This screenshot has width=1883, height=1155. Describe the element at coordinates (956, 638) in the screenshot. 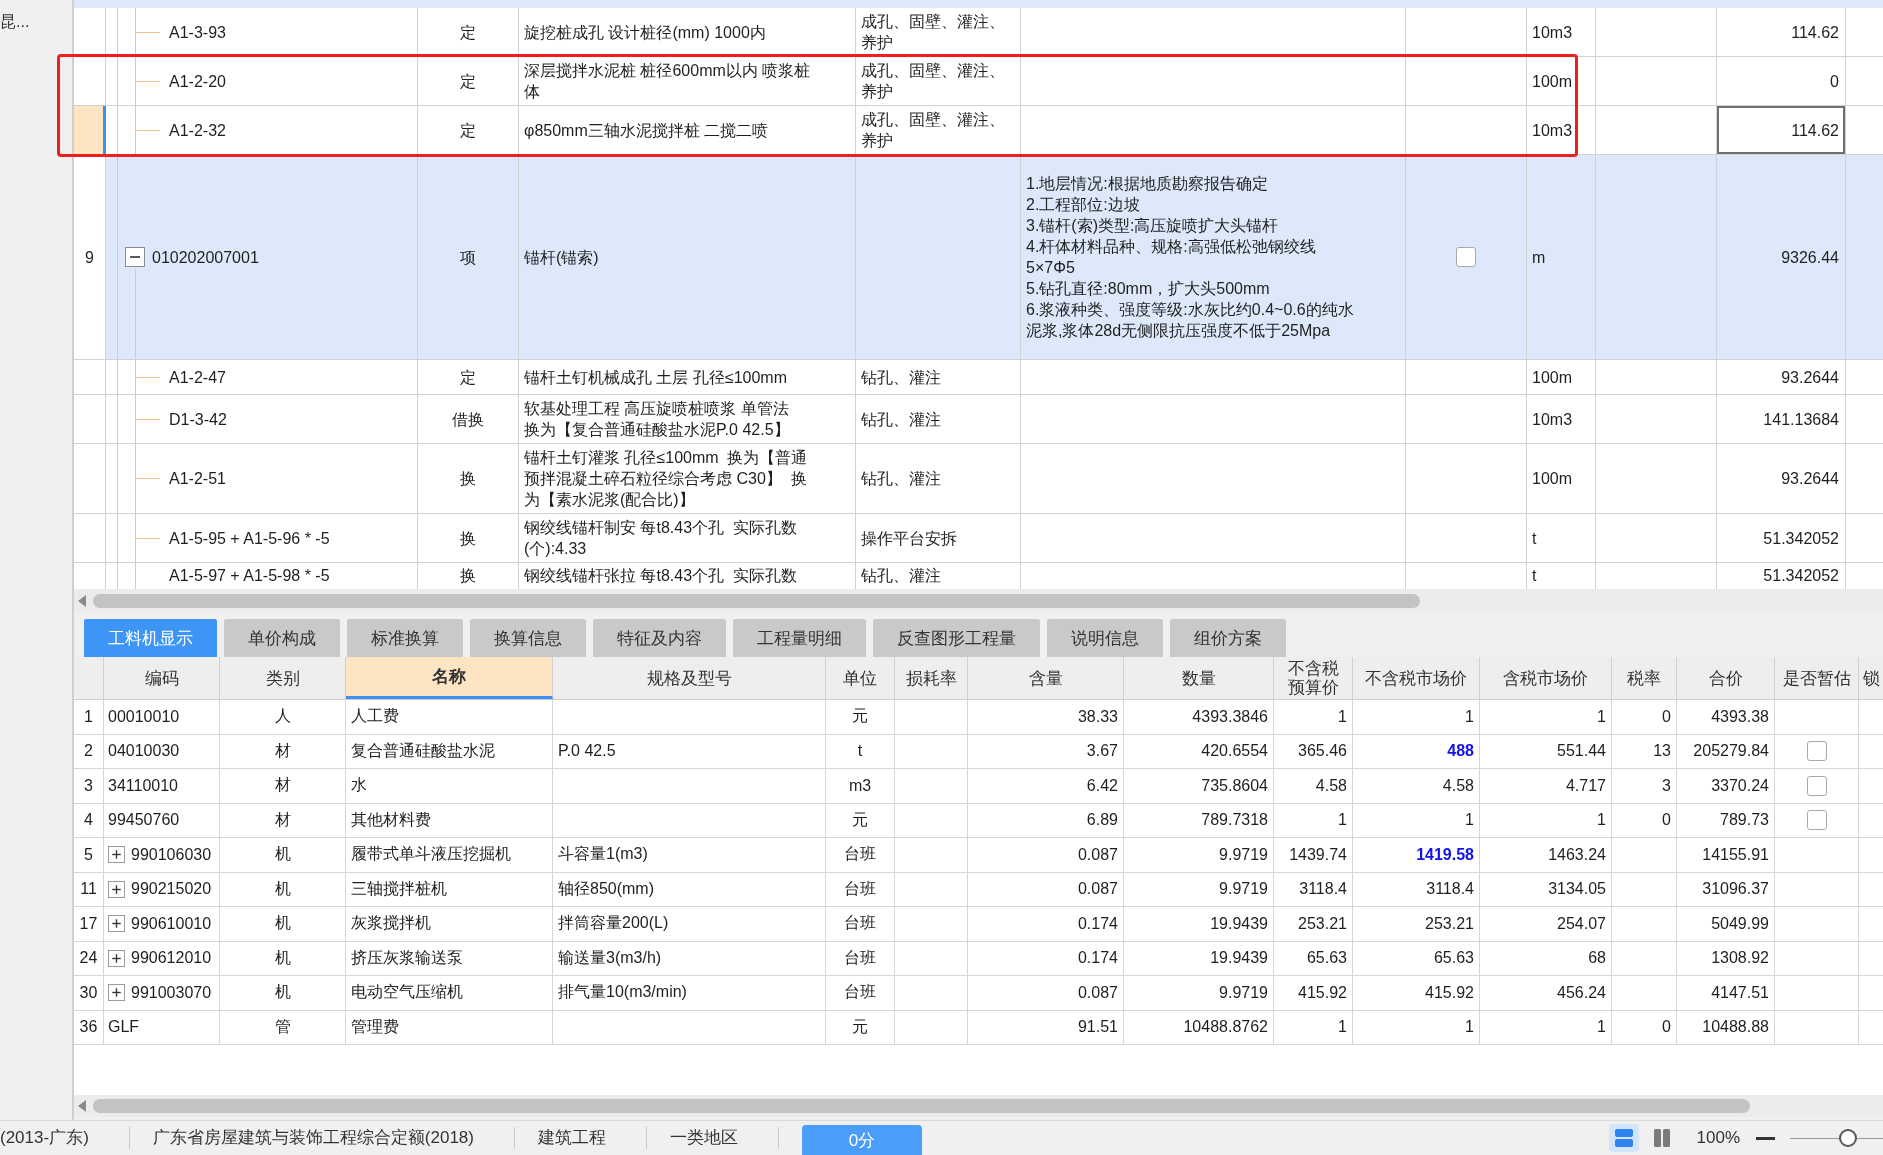

I see `tab: 反查图形工程量` at that location.